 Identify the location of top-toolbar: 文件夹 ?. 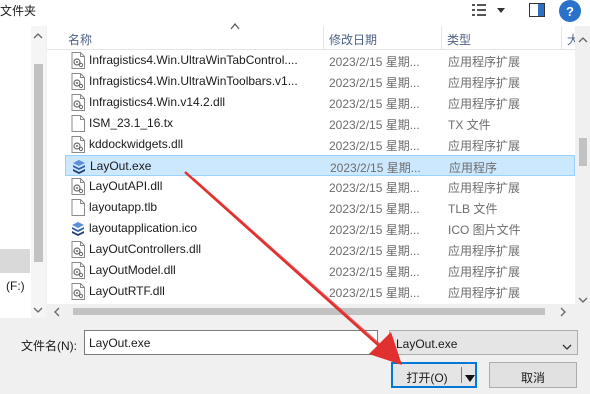
(295, 13).